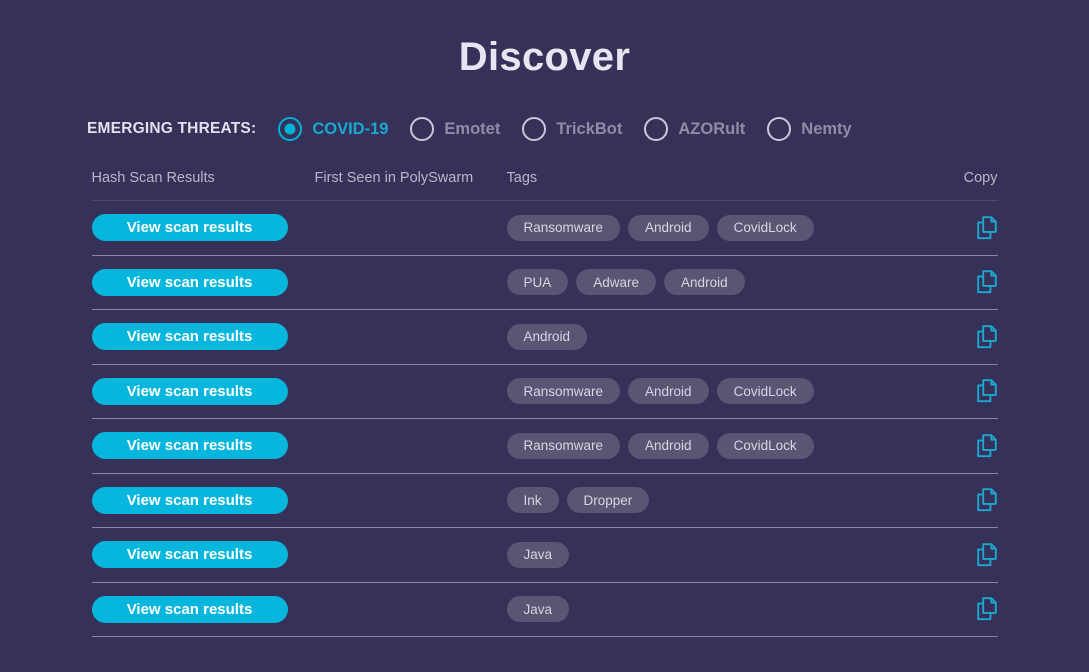 This screenshot has width=1089, height=672. I want to click on tag-chip: Ink, so click(532, 500).